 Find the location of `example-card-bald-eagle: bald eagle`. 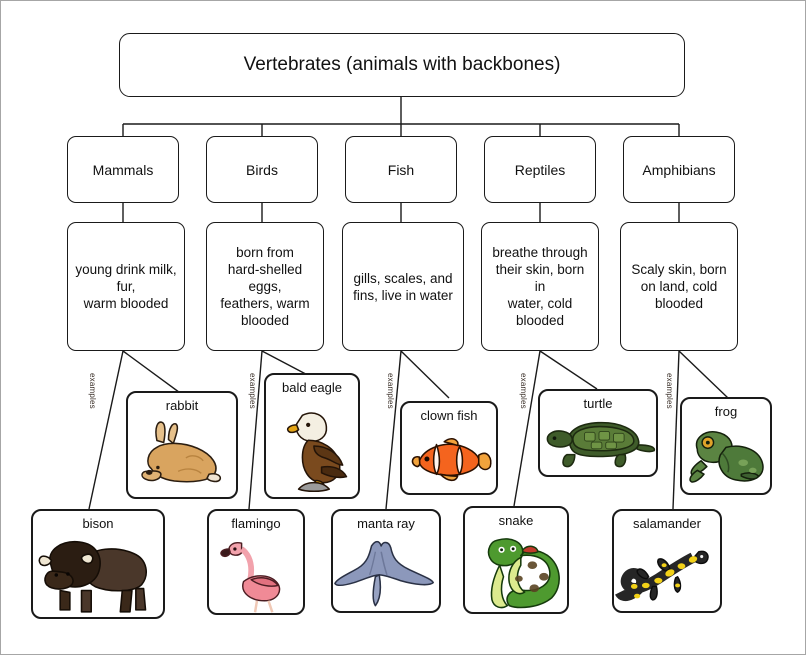

example-card-bald-eagle: bald eagle is located at coordinates (312, 436).